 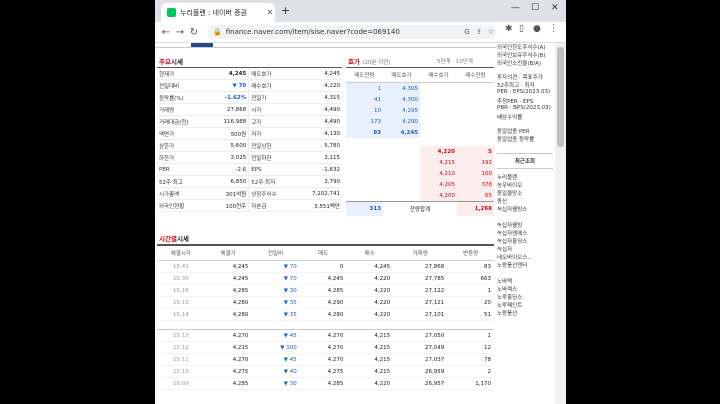 What do you see at coordinates (516, 140) in the screenshot?
I see `sidebar-item: 동일업종 등락률` at bounding box center [516, 140].